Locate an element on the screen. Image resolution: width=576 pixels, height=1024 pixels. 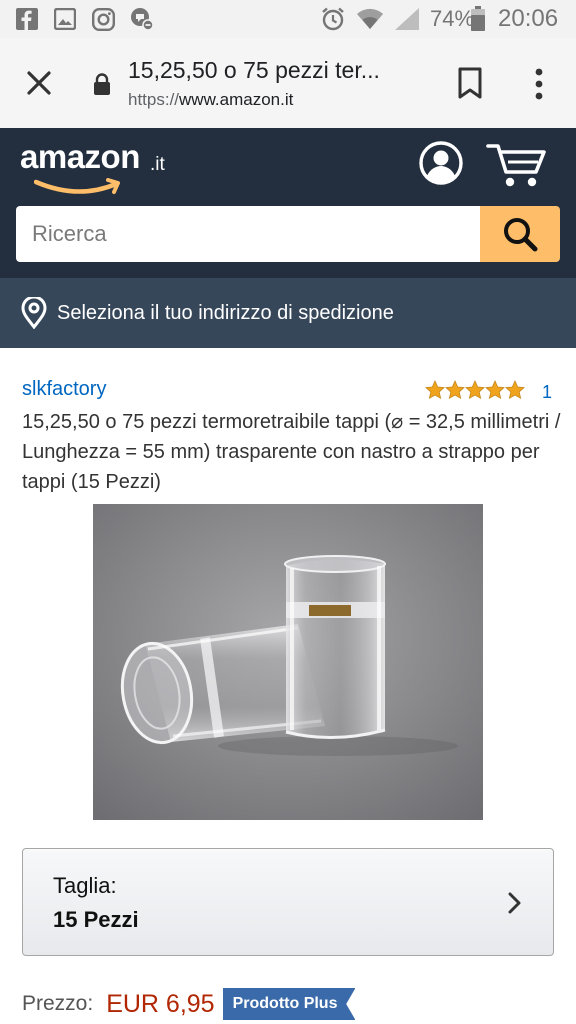
price-label: Prezzo: is located at coordinates (58, 1003).